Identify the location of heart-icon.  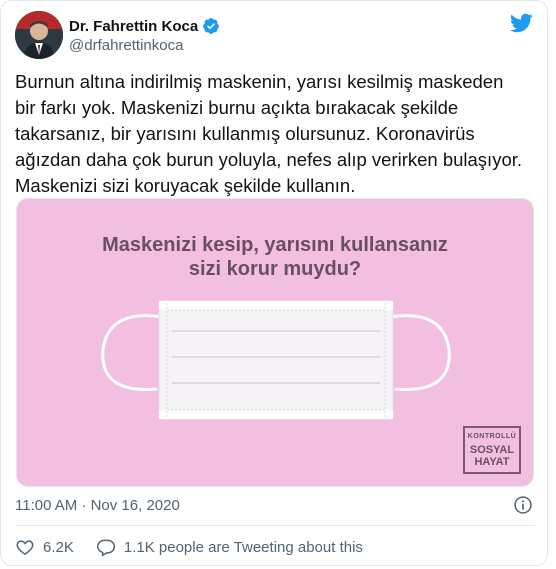
(25, 547).